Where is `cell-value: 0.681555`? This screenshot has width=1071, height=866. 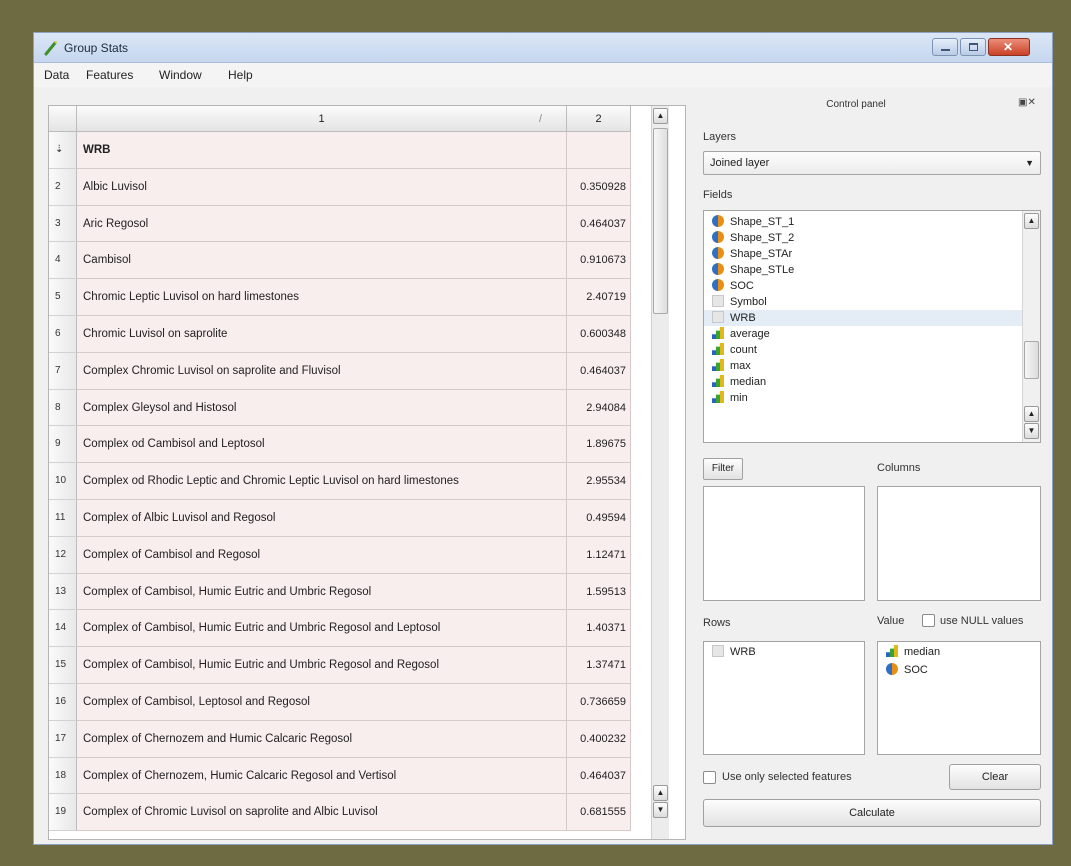 cell-value: 0.681555 is located at coordinates (599, 813).